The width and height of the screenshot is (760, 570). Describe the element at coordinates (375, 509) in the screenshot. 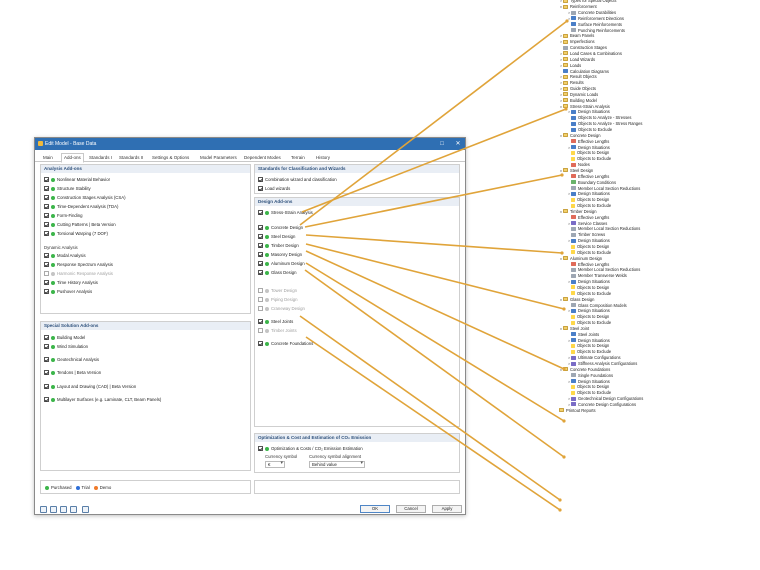

I see `ok-button: OK` at that location.